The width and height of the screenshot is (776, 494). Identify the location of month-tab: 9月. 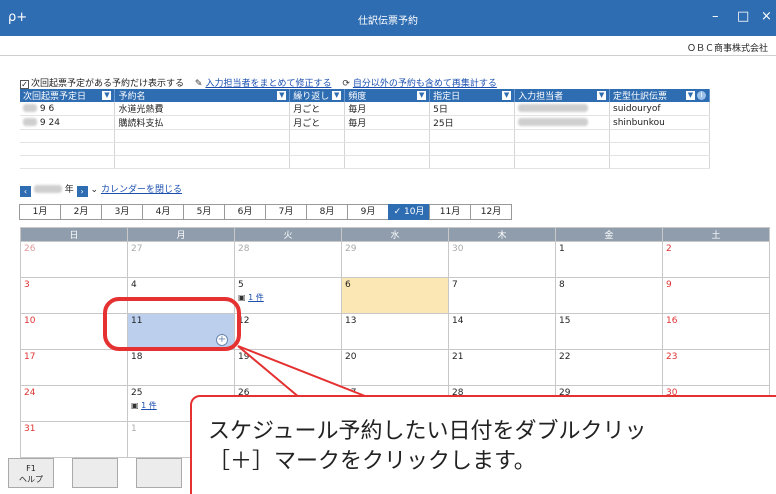
(368, 212).